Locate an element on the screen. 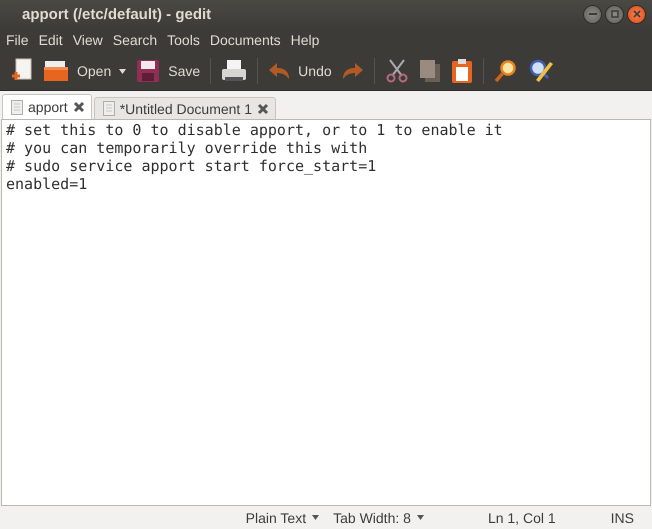 This screenshot has height=529, width=652. code-line: # set this to 0 to disable apport, or to 1 to enable it is located at coordinates (255, 130).